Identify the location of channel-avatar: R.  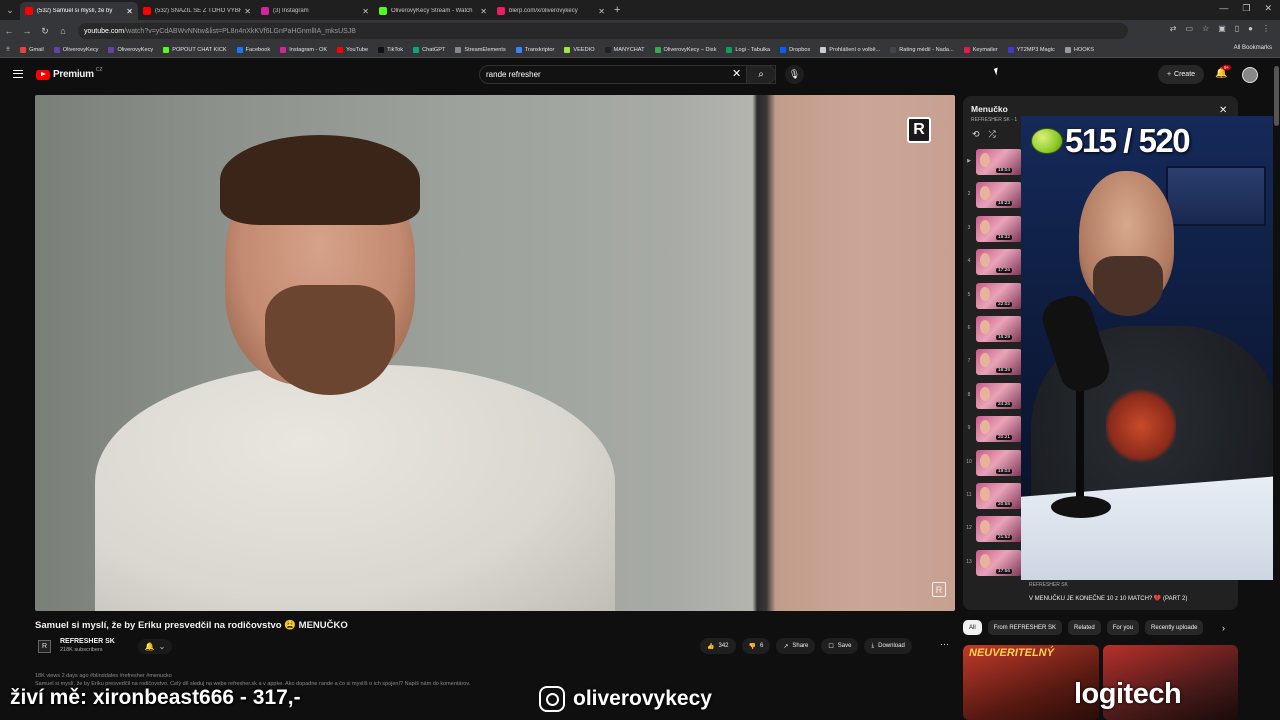
(44, 646).